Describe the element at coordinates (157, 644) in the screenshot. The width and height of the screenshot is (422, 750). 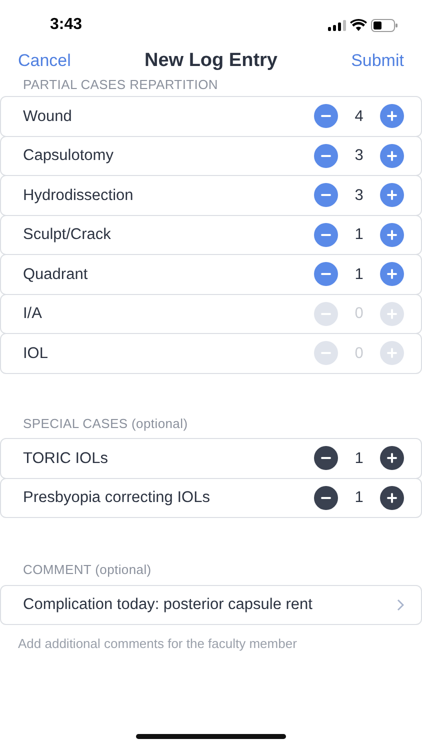
I see `footer-hint: Add additional comments for the faculty member` at that location.